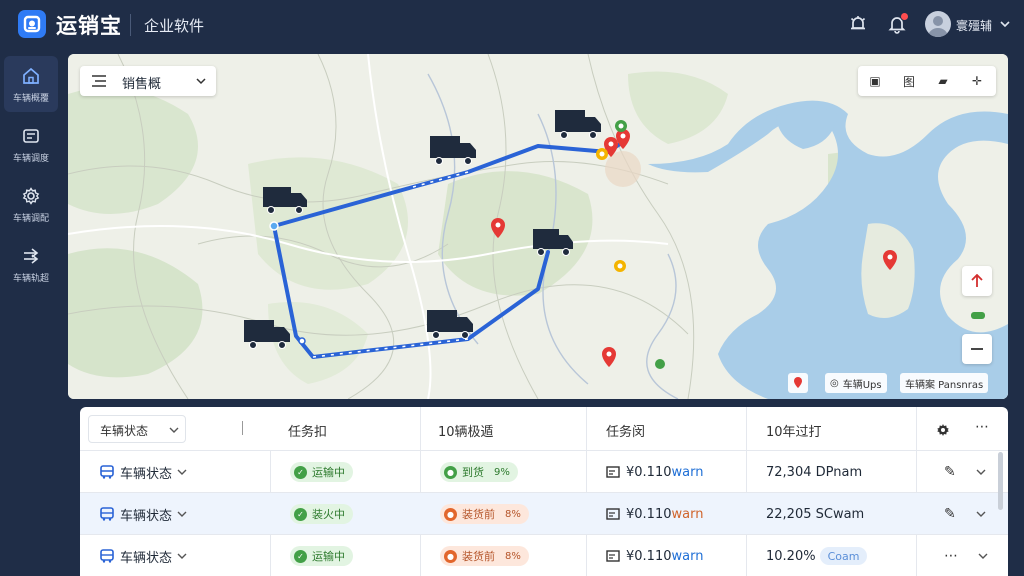 The width and height of the screenshot is (1024, 576). Describe the element at coordinates (943, 81) in the screenshot. I see `tool-bookmark-button: ▰` at that location.